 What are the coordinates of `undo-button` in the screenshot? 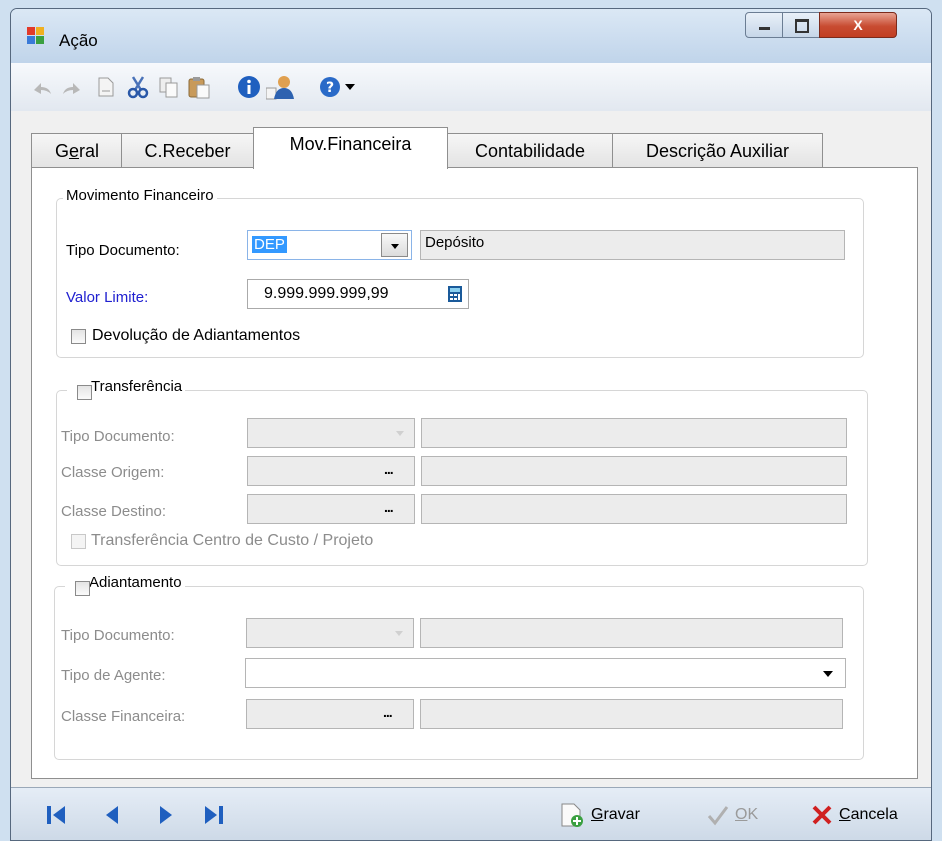 It's located at (42, 87).